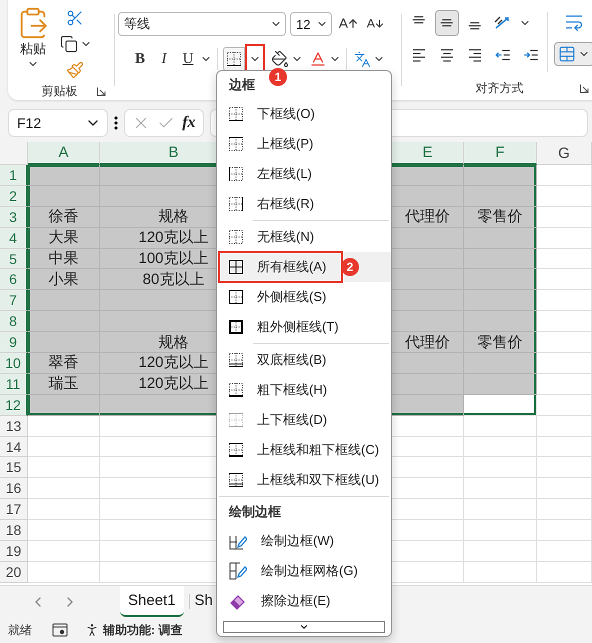 The image size is (592, 643). I want to click on menu-item: 上下框线(D), so click(304, 420).